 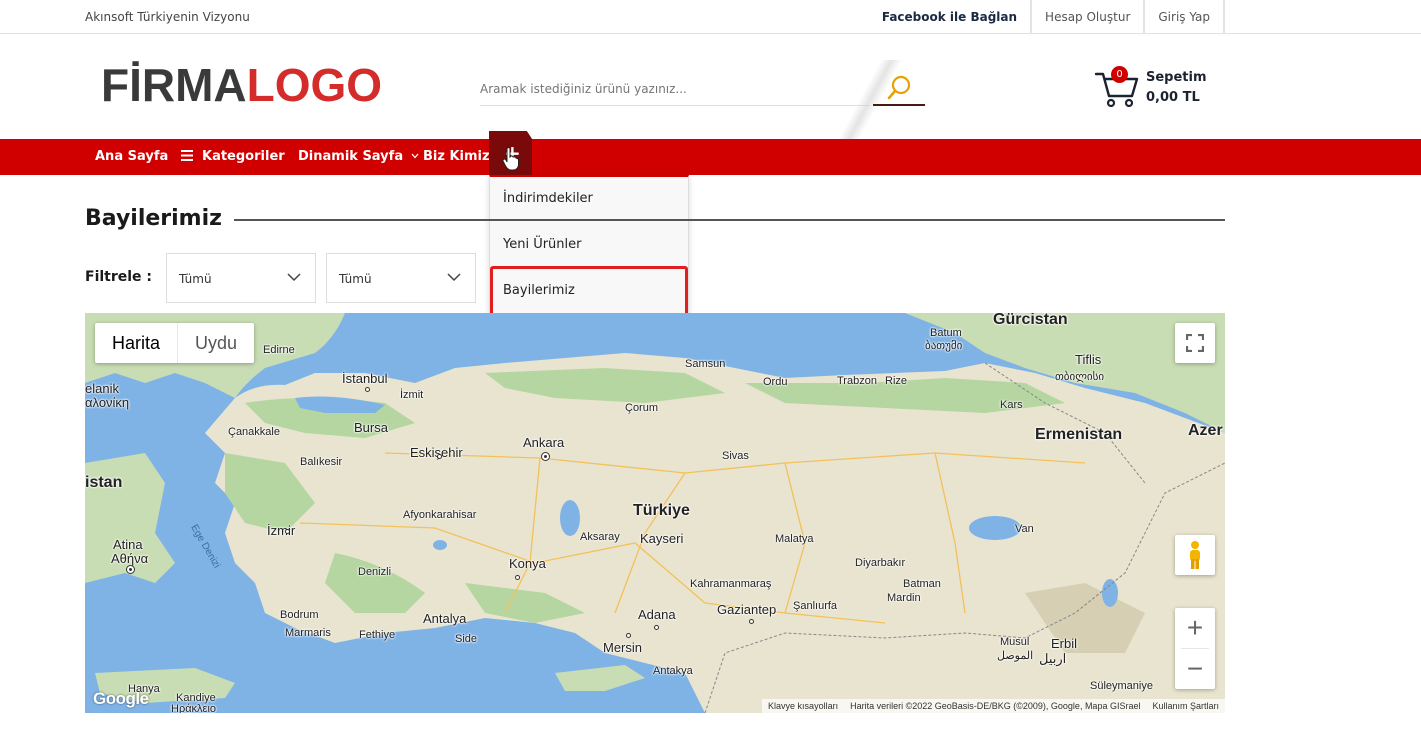 I want to click on map-label: Süleymaniye, so click(x=1121, y=686).